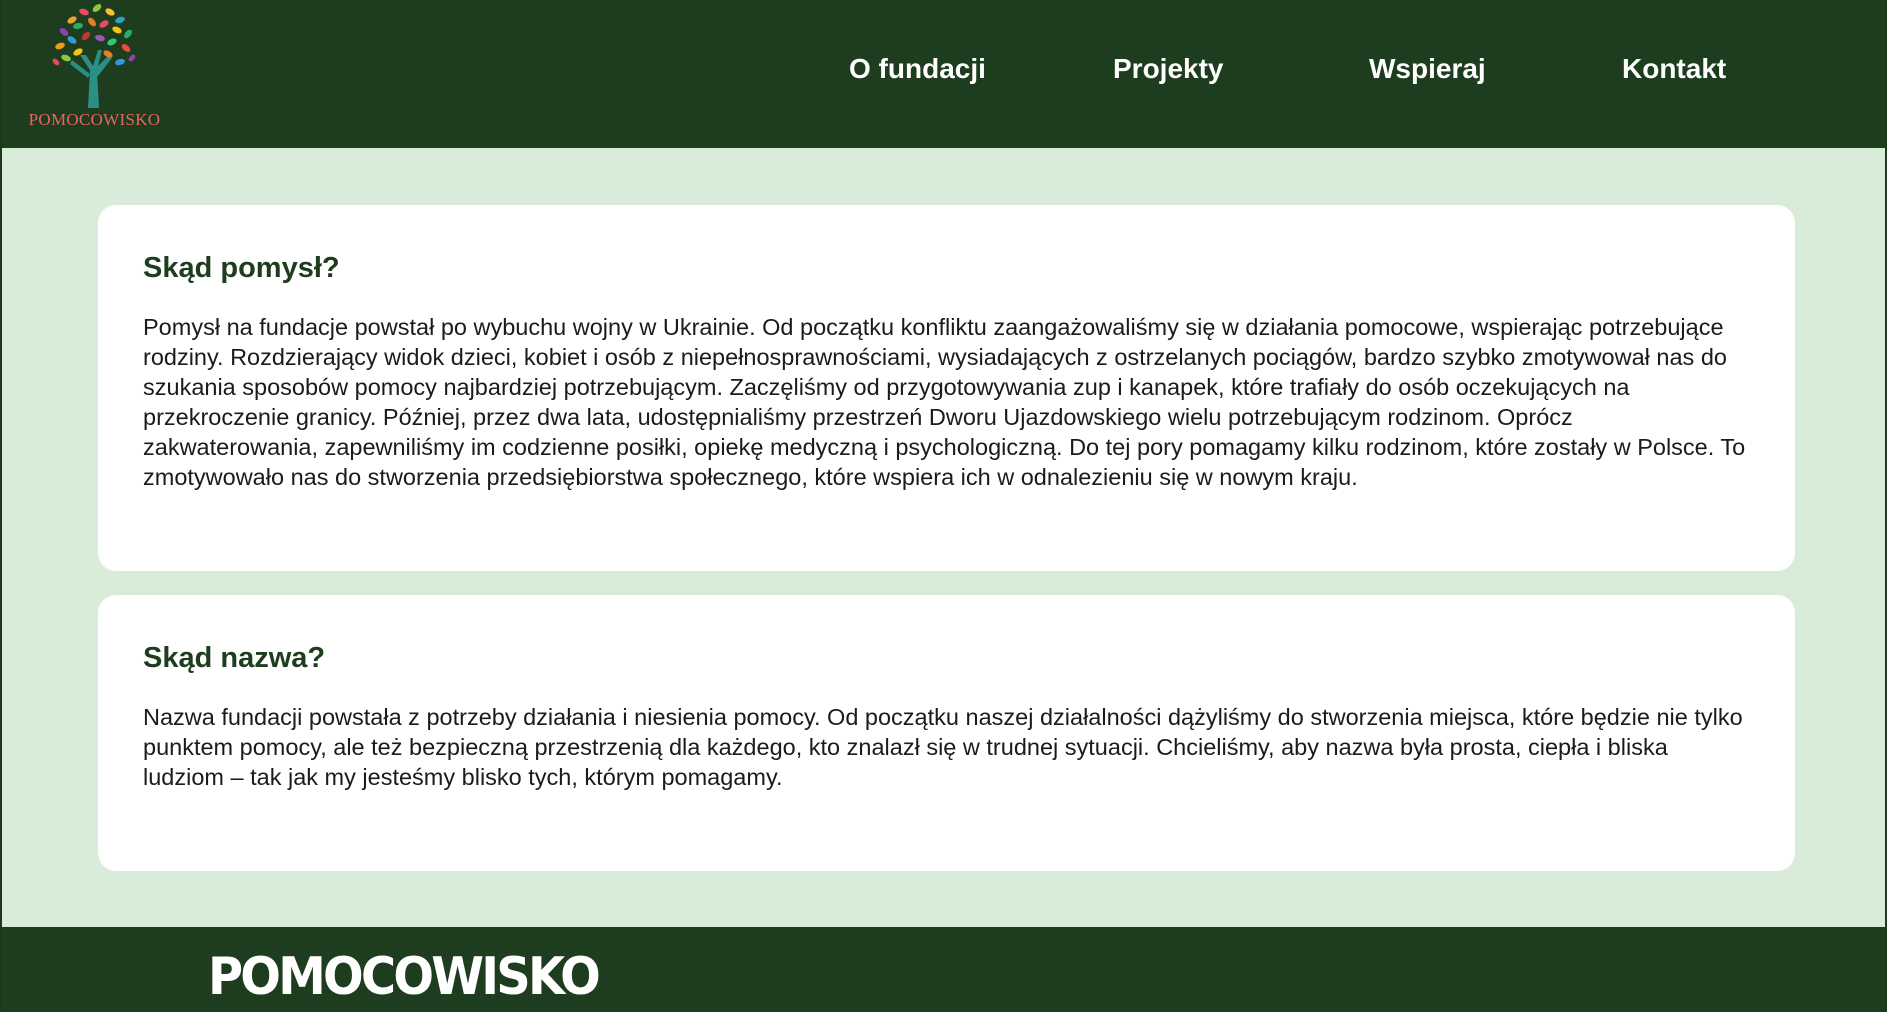 The width and height of the screenshot is (1887, 1012). What do you see at coordinates (1335, 74) in the screenshot?
I see `main-nav: O fundacji Projekty Wspieraj Kontakt` at bounding box center [1335, 74].